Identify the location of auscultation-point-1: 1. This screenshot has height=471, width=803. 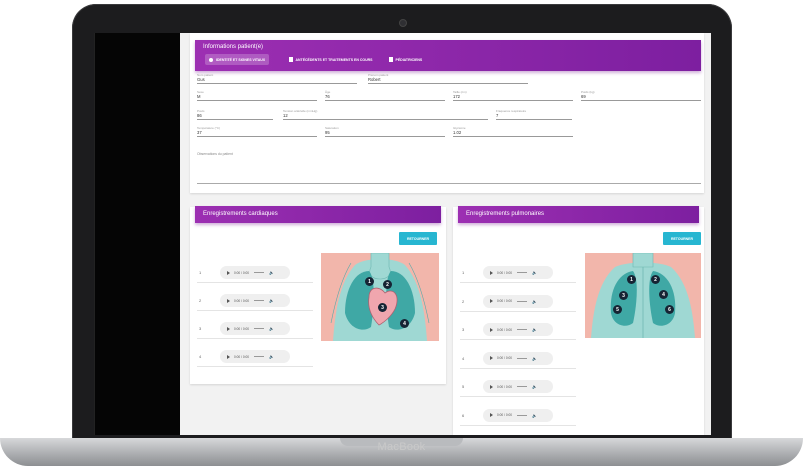
(631, 279).